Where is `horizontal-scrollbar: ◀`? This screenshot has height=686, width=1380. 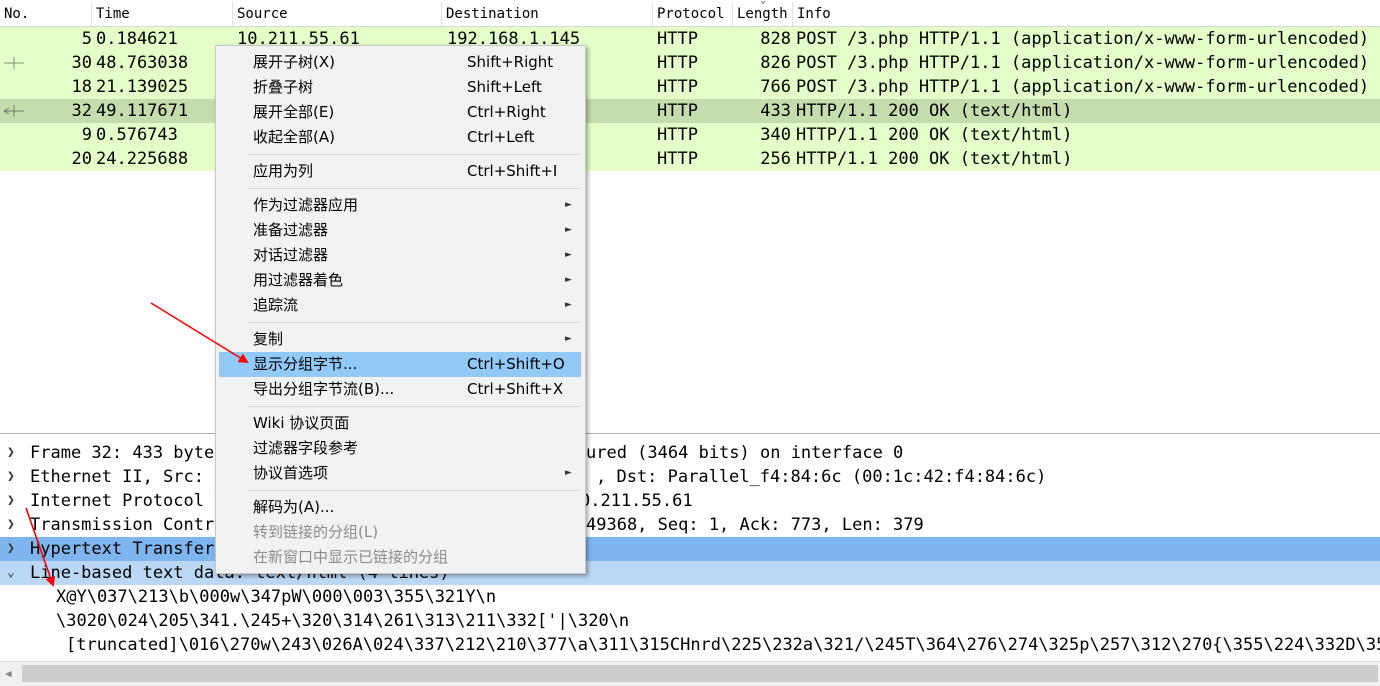 horizontal-scrollbar: ◀ is located at coordinates (690, 673).